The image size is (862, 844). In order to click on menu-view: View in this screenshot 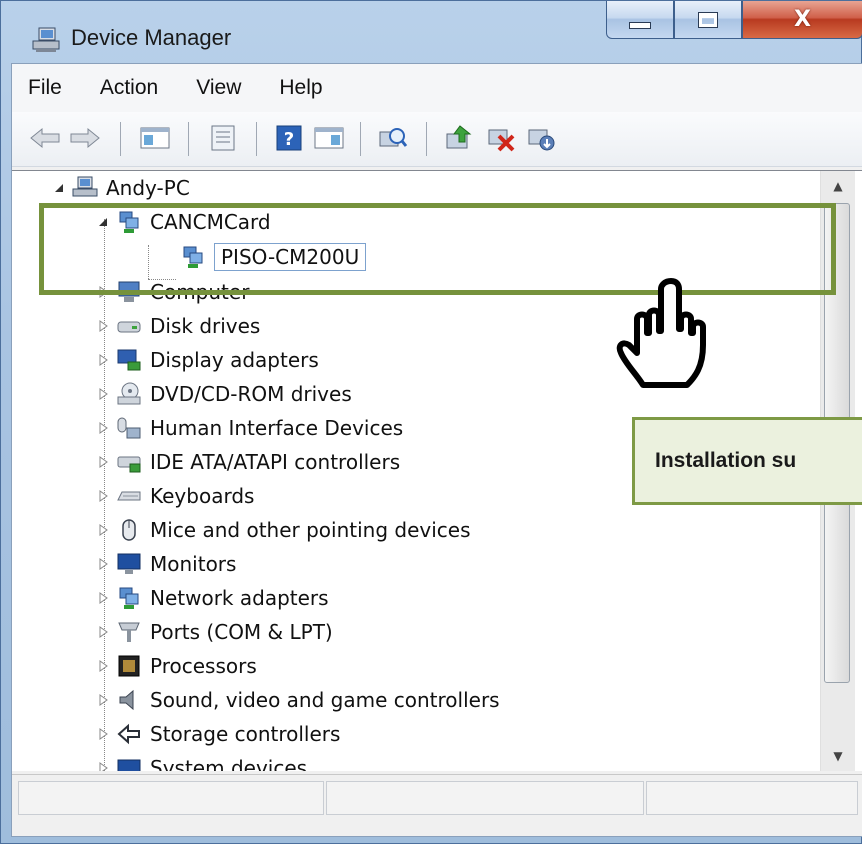, I will do `click(218, 88)`.